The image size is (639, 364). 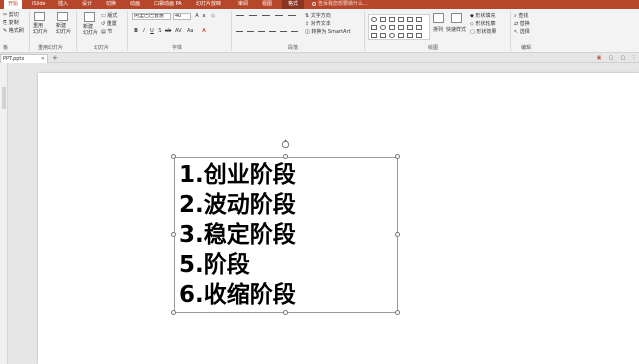 What do you see at coordinates (109, 16) in the screenshot?
I see `layout-button: ▭ 版式` at bounding box center [109, 16].